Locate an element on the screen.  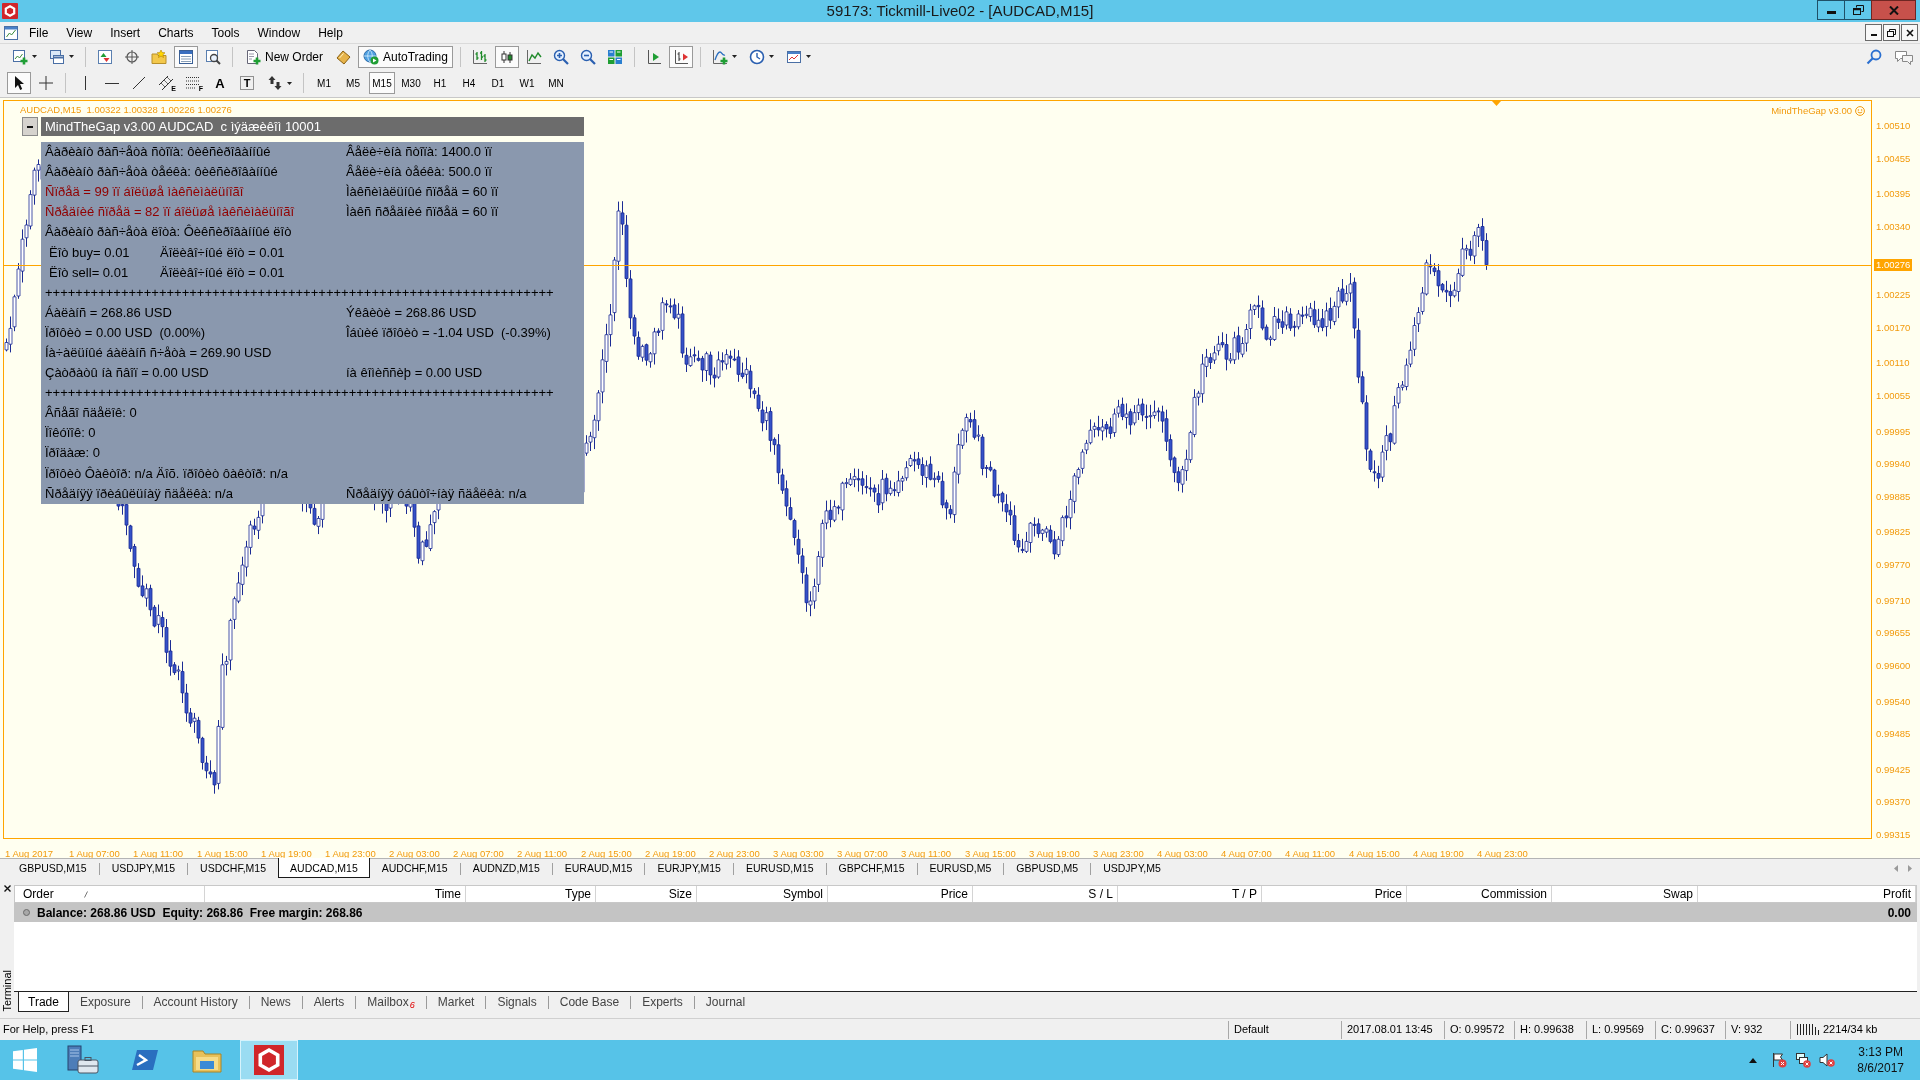
terminal-tab: Market is located at coordinates (456, 1002).